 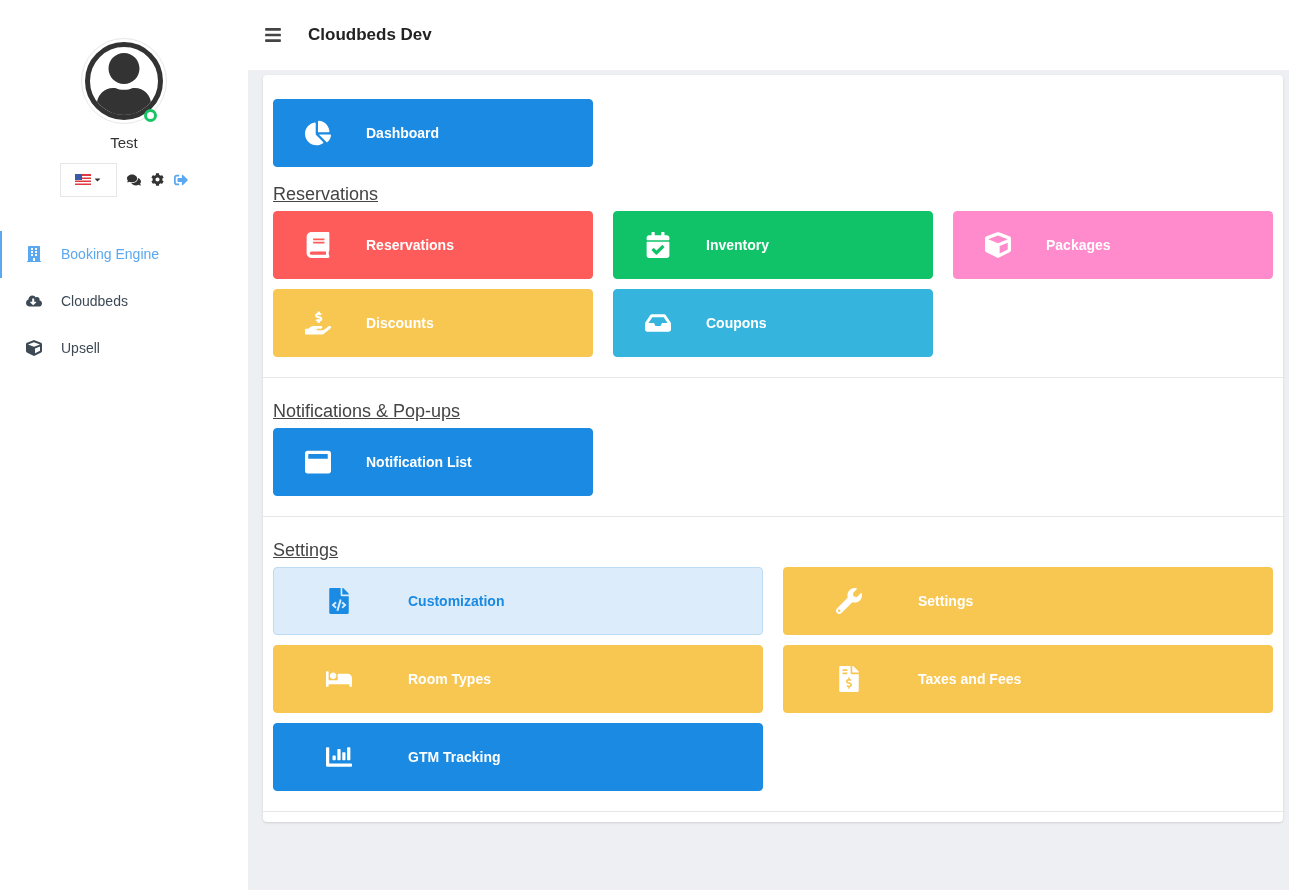 I want to click on app-title: Cloudbeds Dev, so click(x=370, y=35).